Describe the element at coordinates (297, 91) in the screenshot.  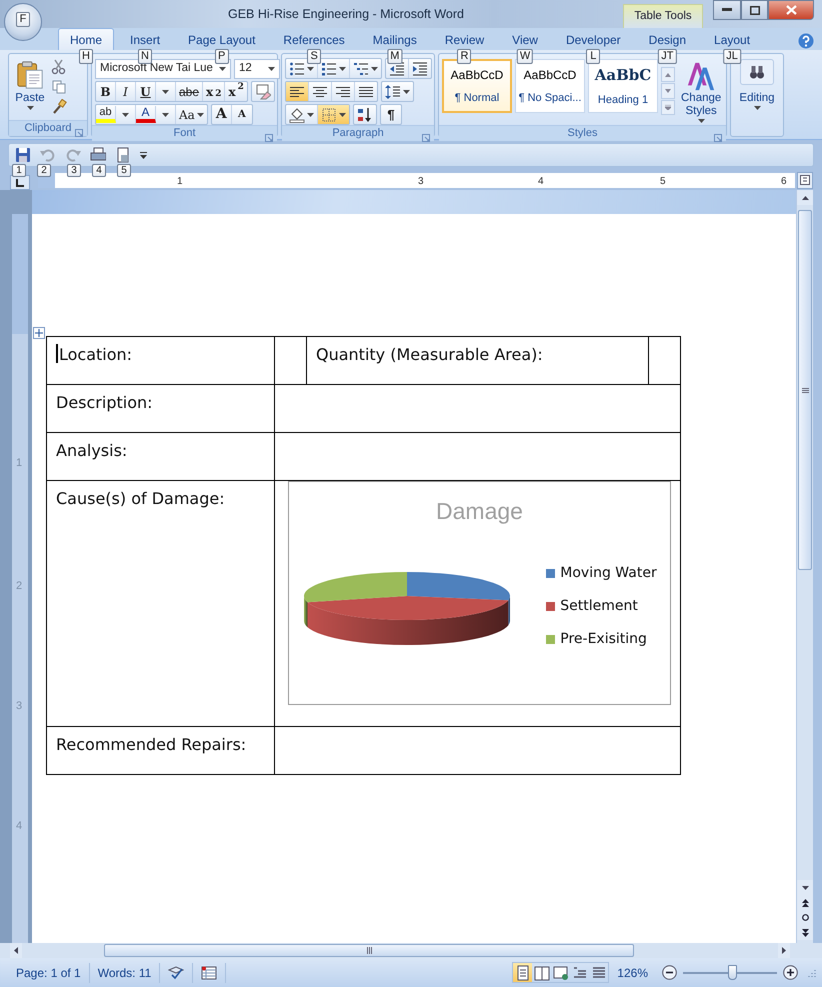
I see `align-button` at that location.